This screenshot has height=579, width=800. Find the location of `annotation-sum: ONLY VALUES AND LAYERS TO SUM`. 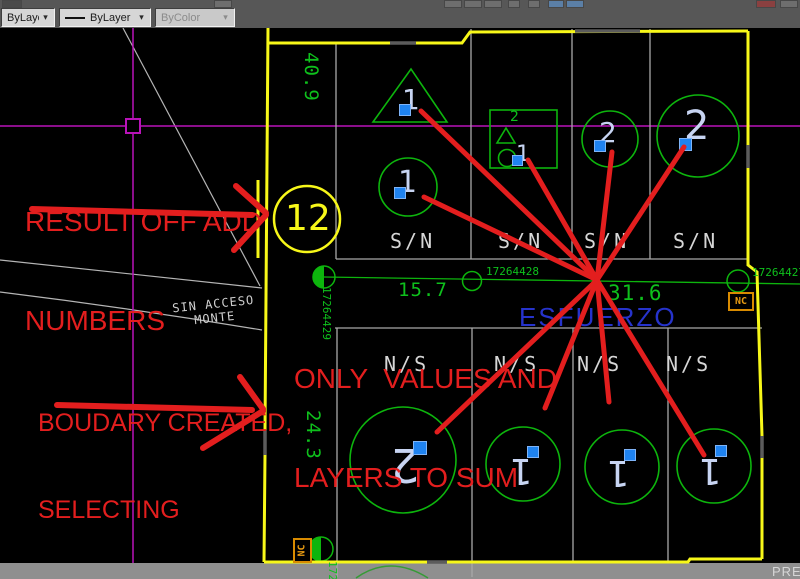

annotation-sum: ONLY VALUES AND LAYERS TO SUM is located at coordinates (425, 428).